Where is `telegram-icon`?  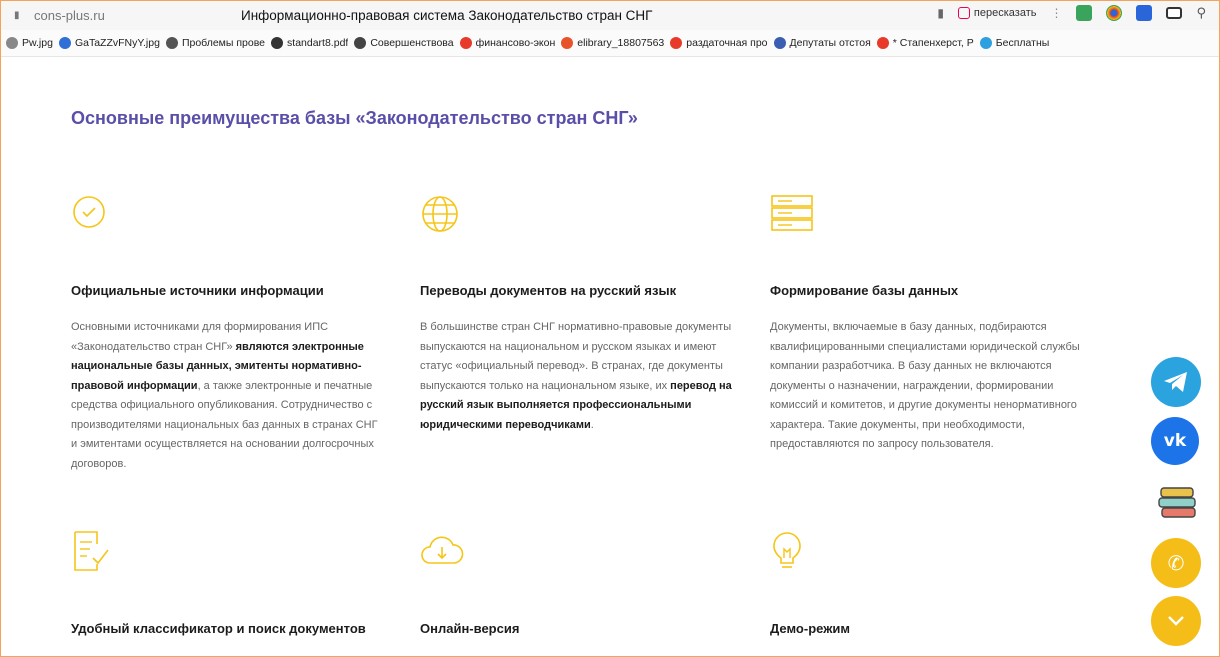 telegram-icon is located at coordinates (1175, 382).